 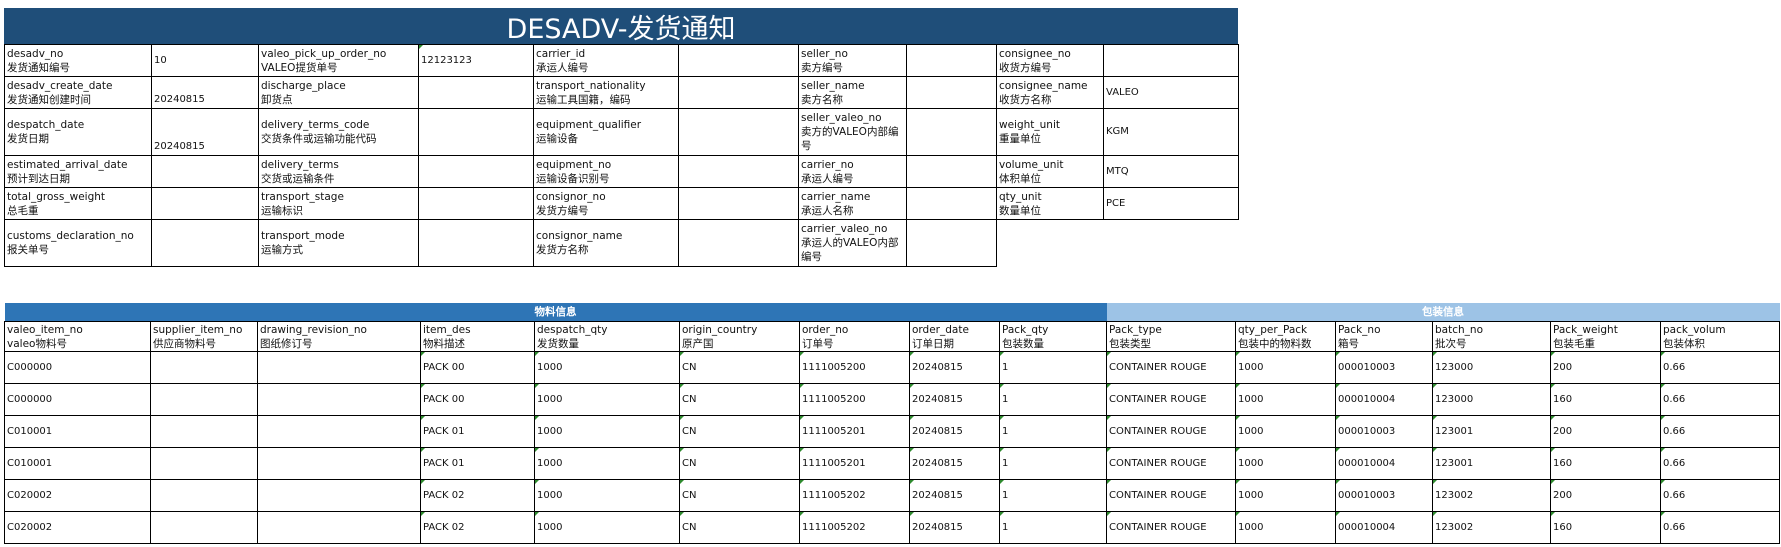 What do you see at coordinates (854, 431) in the screenshot?
I see `table-cell-order-no: 1111005201` at bounding box center [854, 431].